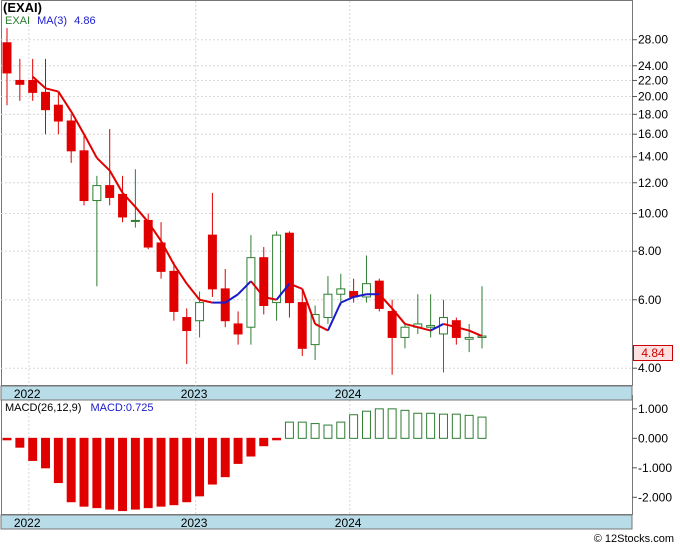 The height and width of the screenshot is (546, 680). I want to click on price-xtick-2022: 2022, so click(27, 394).